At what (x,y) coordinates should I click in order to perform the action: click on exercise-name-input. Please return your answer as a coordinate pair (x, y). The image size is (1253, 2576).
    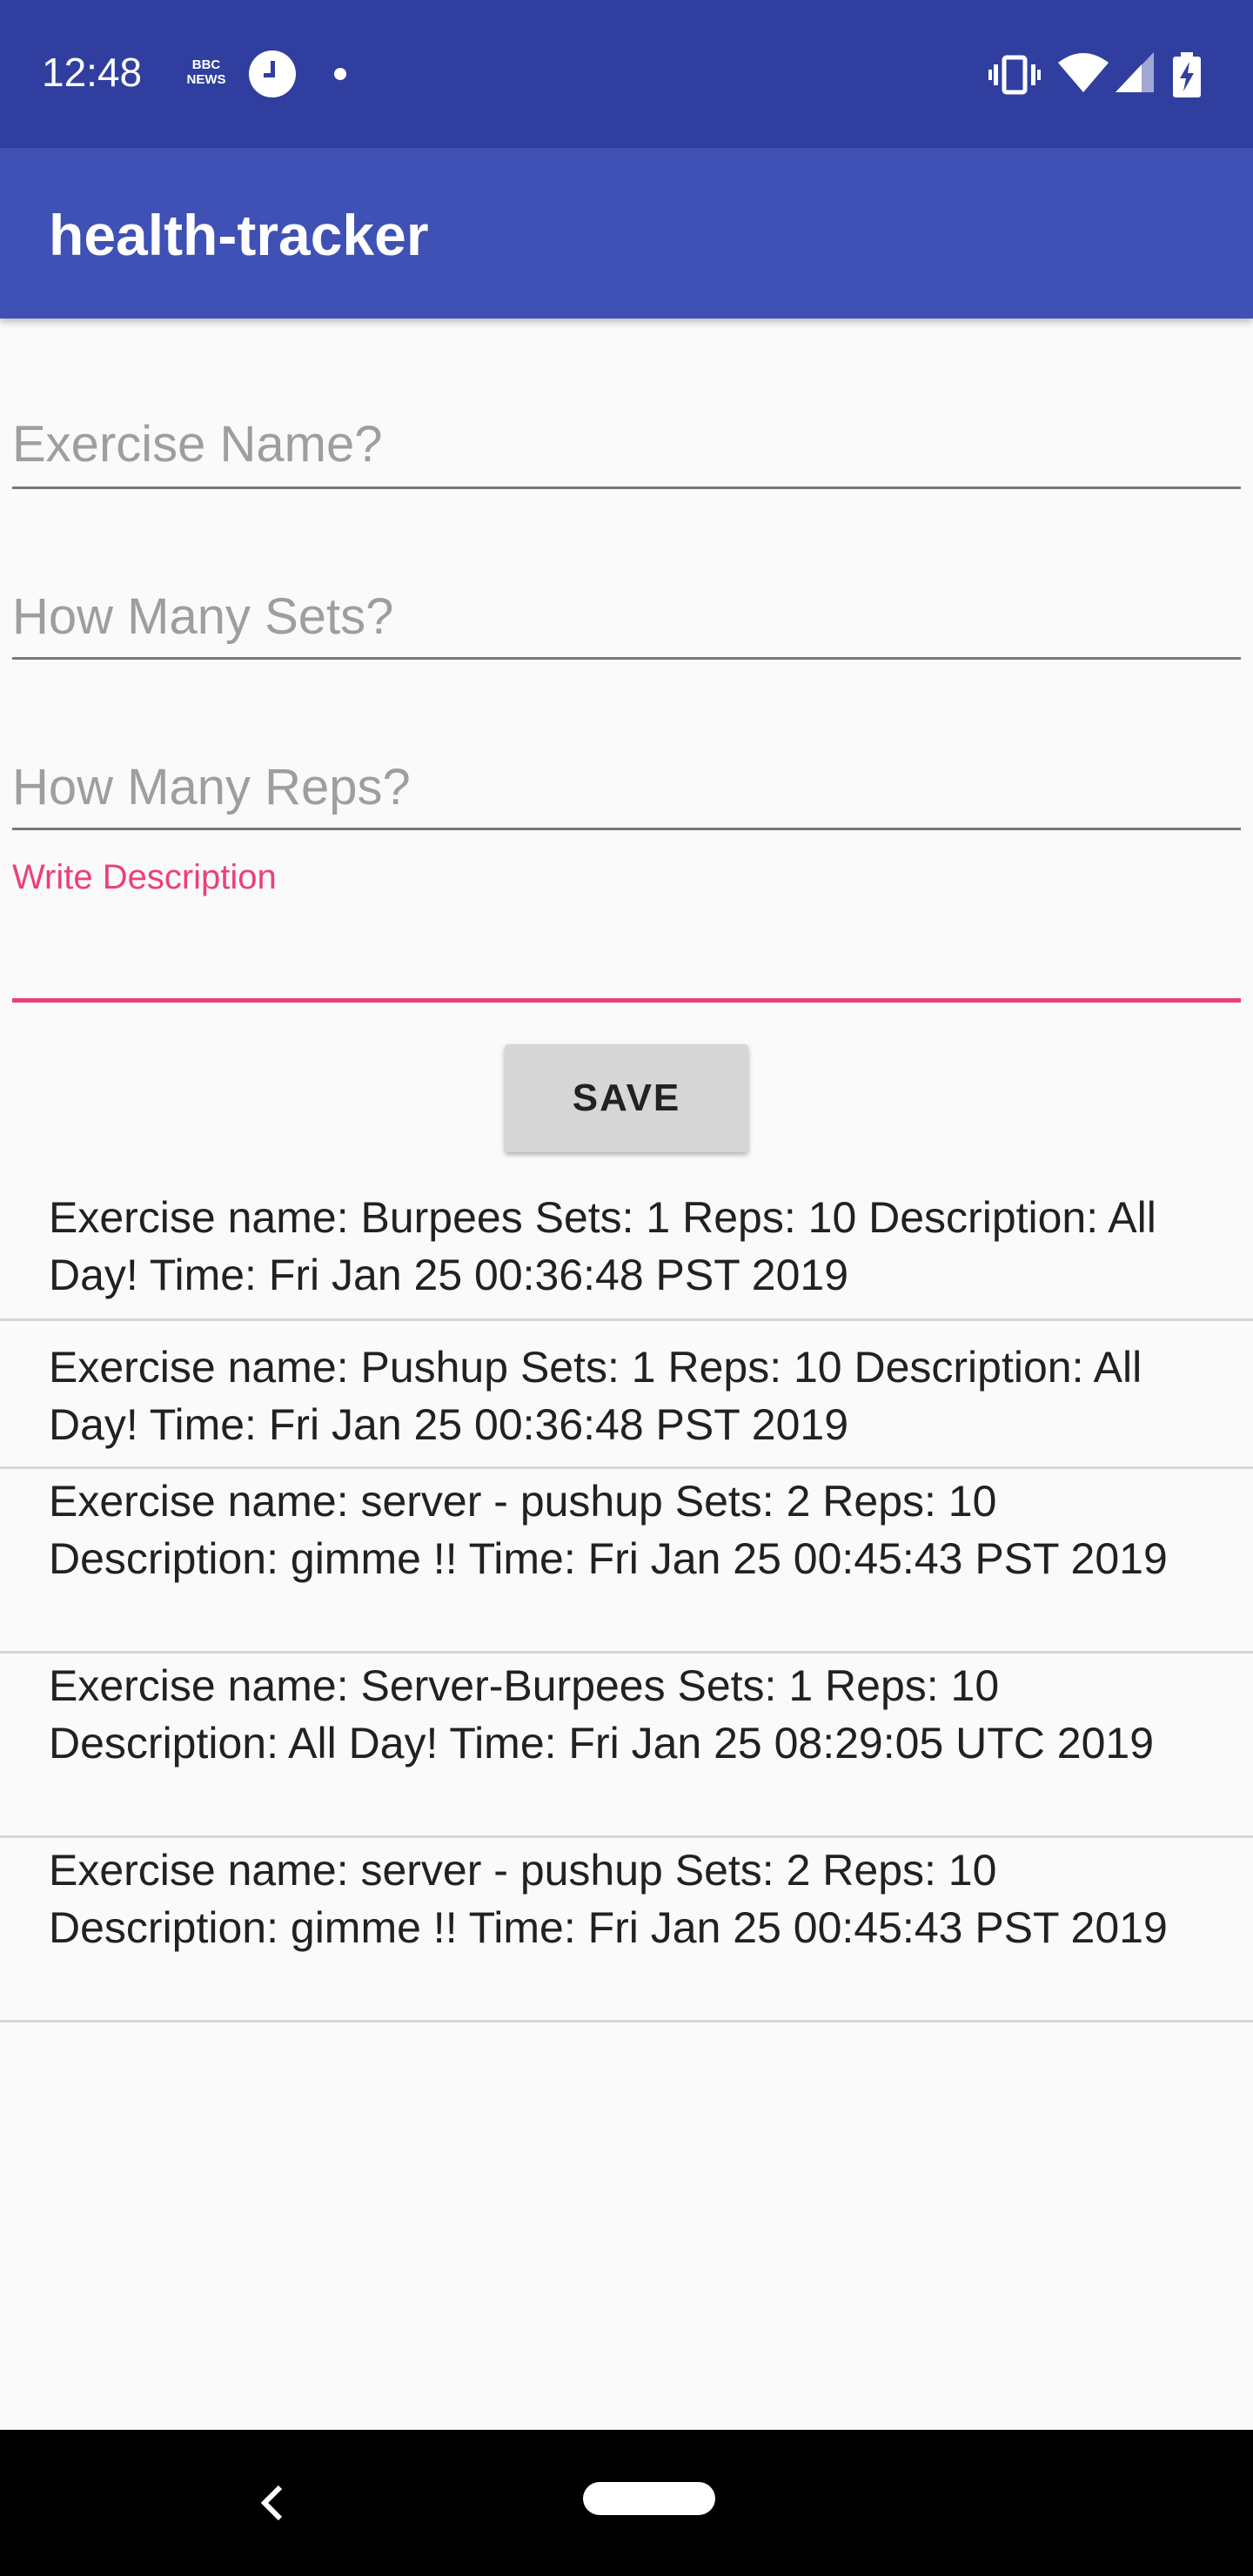
    Looking at the image, I should click on (626, 444).